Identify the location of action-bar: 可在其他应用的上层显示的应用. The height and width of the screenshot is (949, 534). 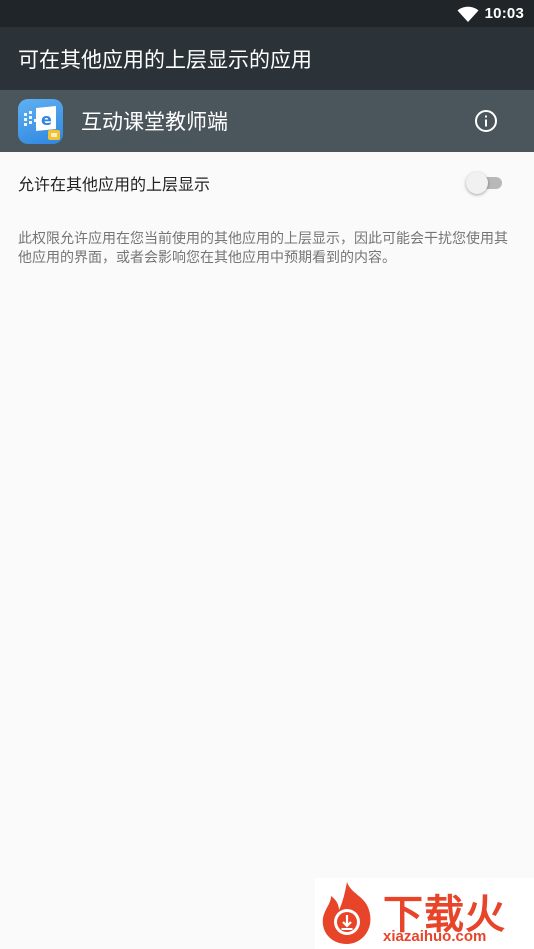
(267, 58).